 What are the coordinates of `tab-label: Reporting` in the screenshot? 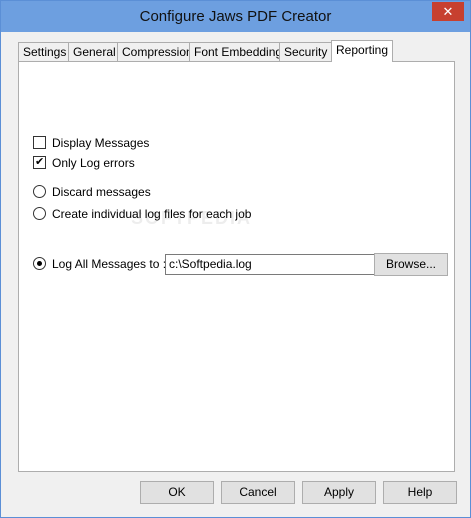 It's located at (362, 50).